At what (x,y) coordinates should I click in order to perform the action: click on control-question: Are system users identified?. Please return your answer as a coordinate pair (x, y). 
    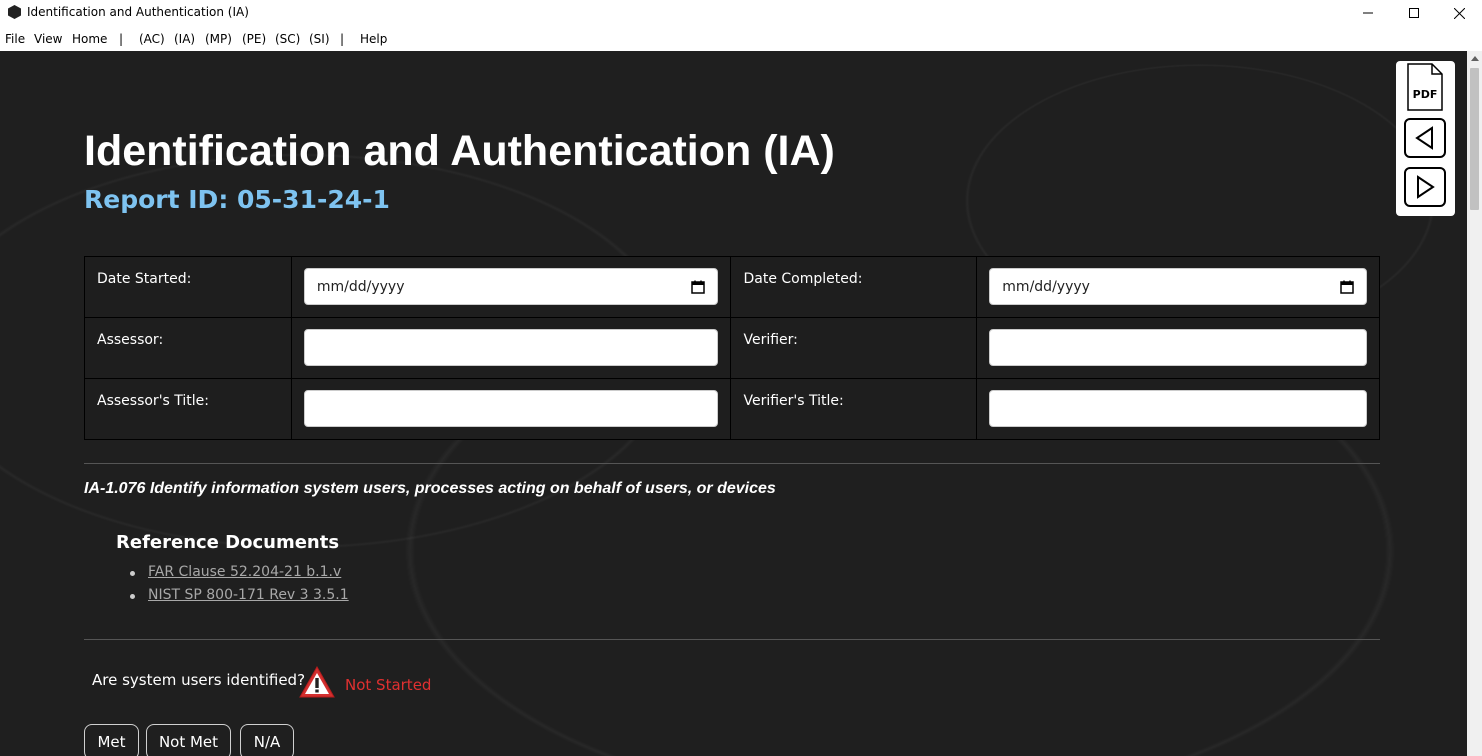
    Looking at the image, I should click on (199, 680).